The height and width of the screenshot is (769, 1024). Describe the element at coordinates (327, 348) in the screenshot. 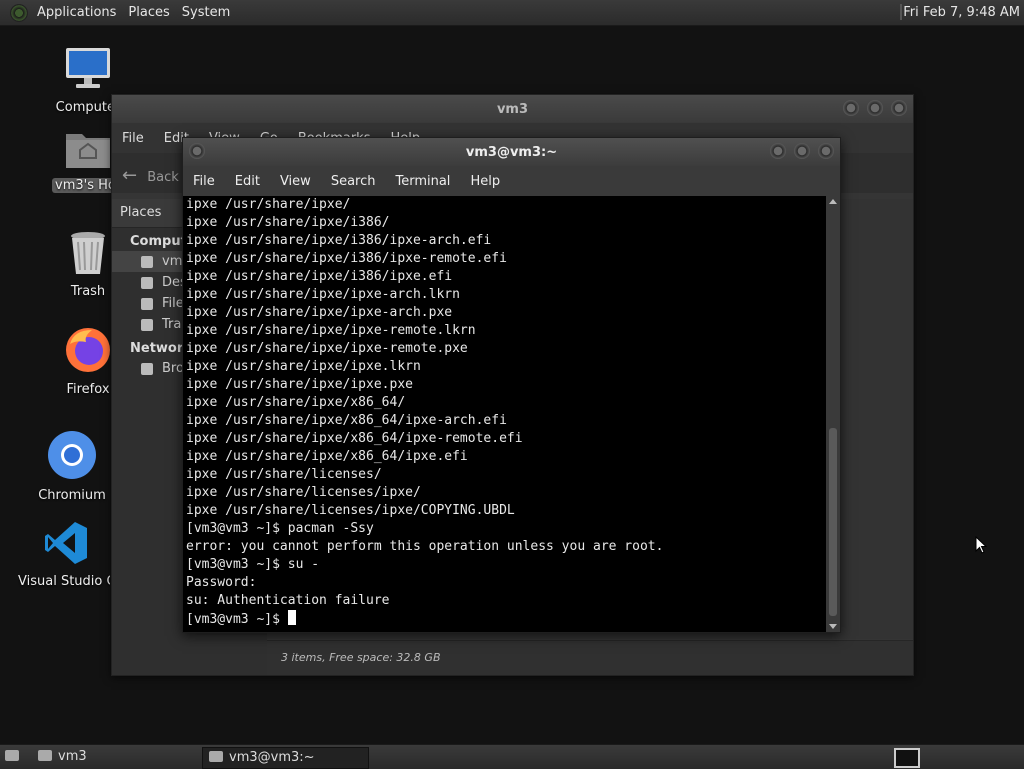

I see `terminal-line: ipxe /usr/share/ipxe/ipxe-remote.pxe` at that location.